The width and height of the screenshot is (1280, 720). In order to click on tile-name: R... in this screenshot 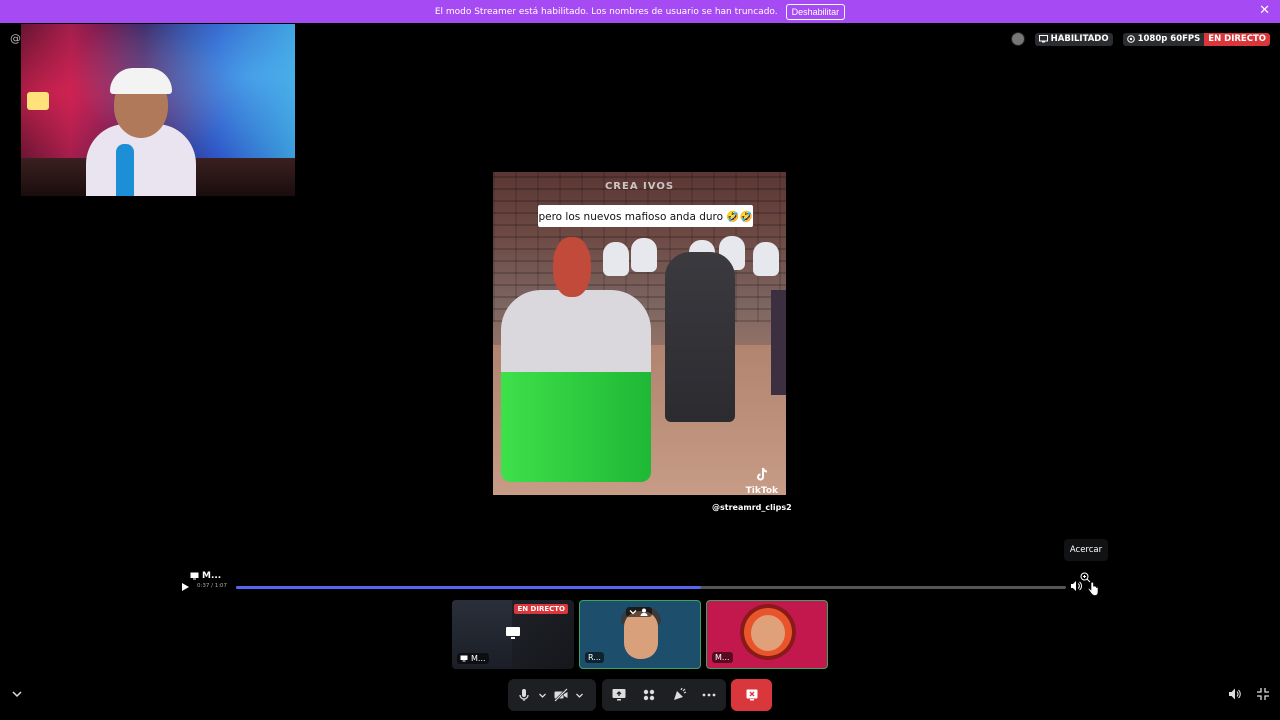, I will do `click(594, 657)`.